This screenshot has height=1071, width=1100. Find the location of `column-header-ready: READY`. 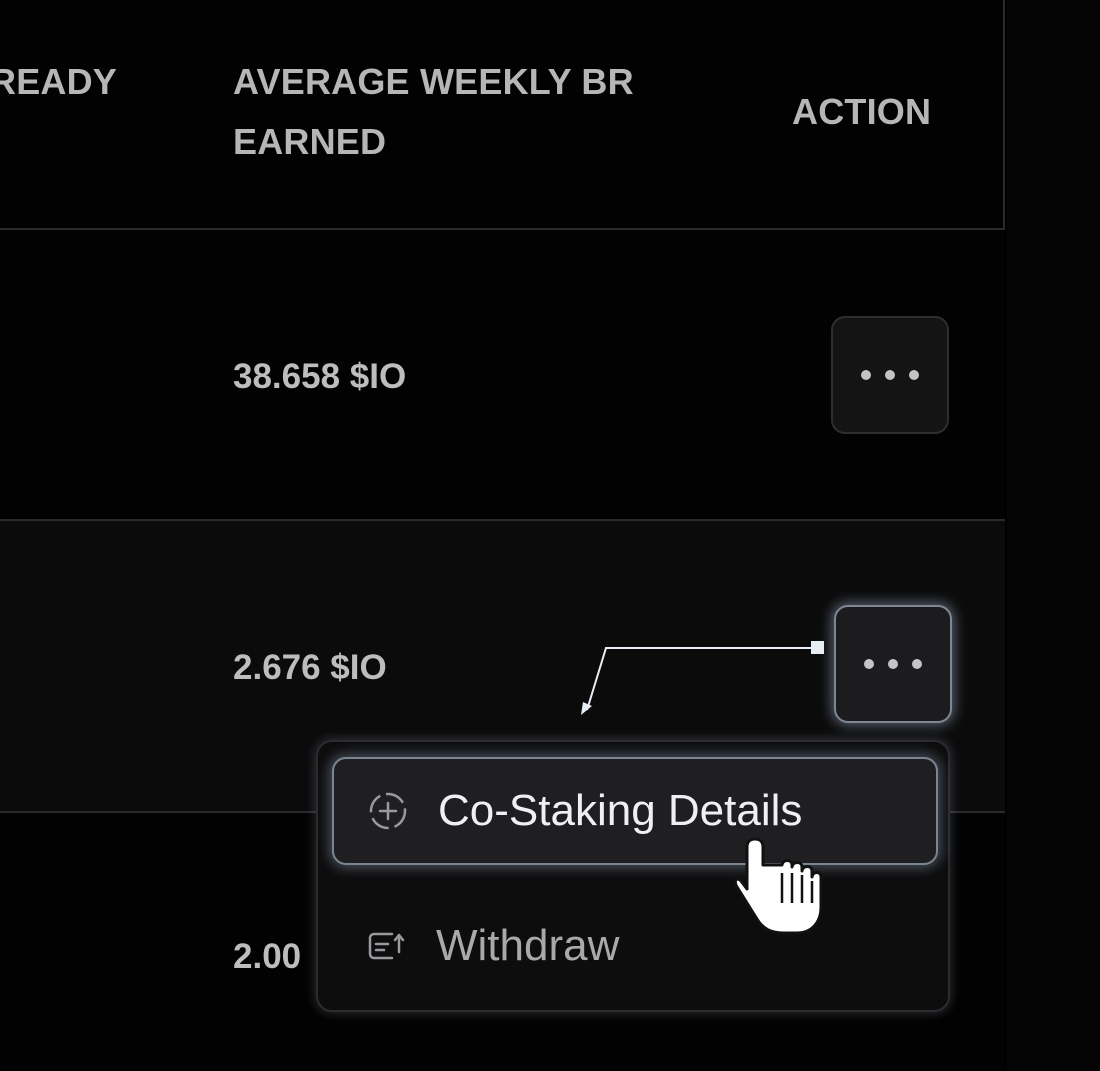

column-header-ready: READY is located at coordinates (59, 81).